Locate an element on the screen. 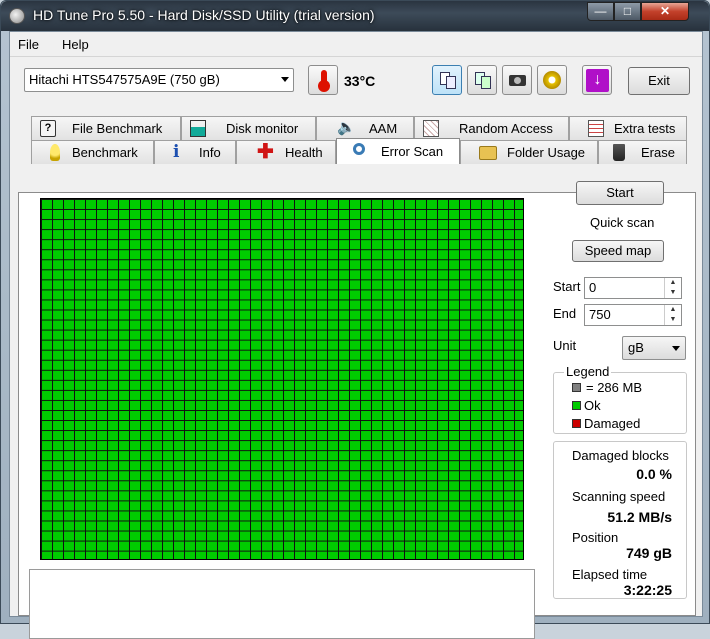 This screenshot has width=710, height=639. camera-icon is located at coordinates (517, 80).